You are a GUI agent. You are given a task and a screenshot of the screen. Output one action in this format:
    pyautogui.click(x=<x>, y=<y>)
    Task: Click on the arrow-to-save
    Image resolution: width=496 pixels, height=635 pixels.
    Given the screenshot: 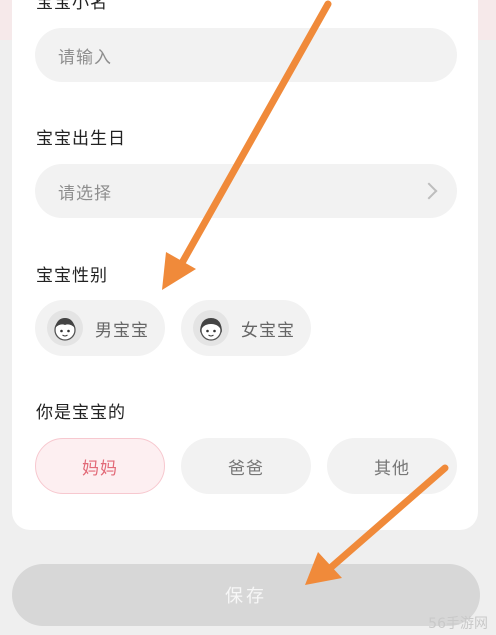 What is the action you would take?
    pyautogui.click(x=377, y=524)
    